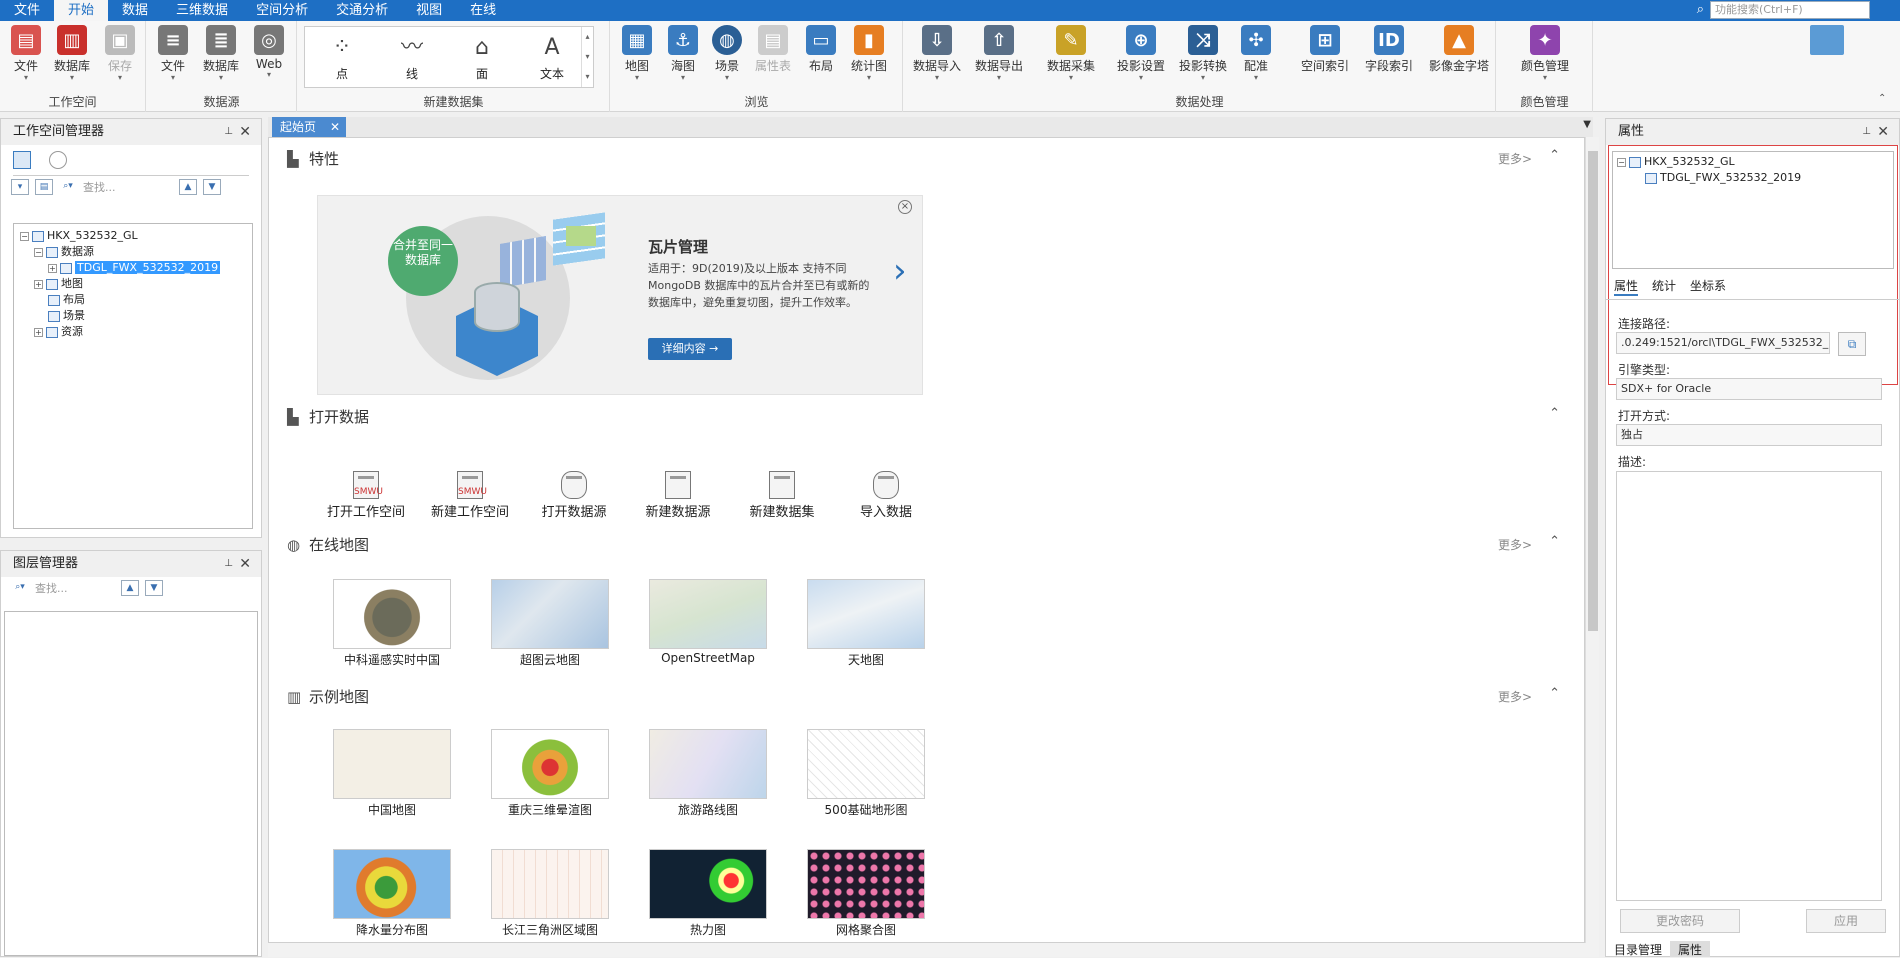 Image resolution: width=1900 pixels, height=958 pixels. Describe the element at coordinates (678, 495) in the screenshot. I see `new-datasource-button: 新建数据源` at that location.